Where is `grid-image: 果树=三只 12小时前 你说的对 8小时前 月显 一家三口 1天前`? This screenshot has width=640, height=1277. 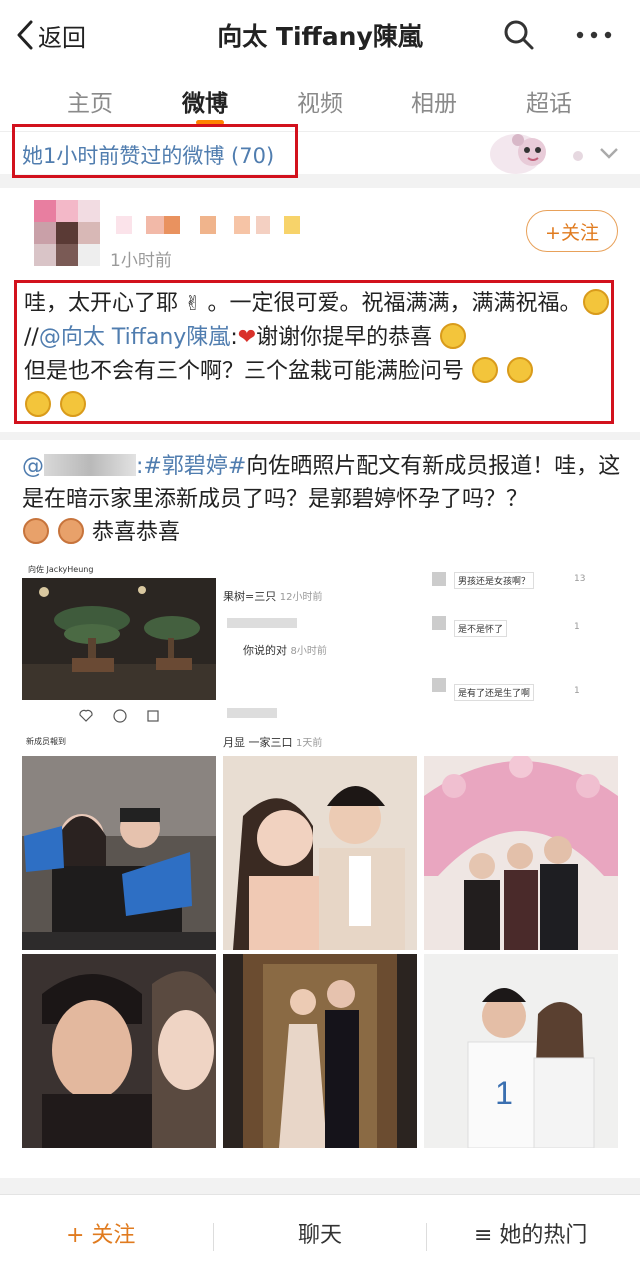
grid-image: 果树=三只 12小时前 你说的对 8小时前 月显 一家三口 1天前 is located at coordinates (320, 655).